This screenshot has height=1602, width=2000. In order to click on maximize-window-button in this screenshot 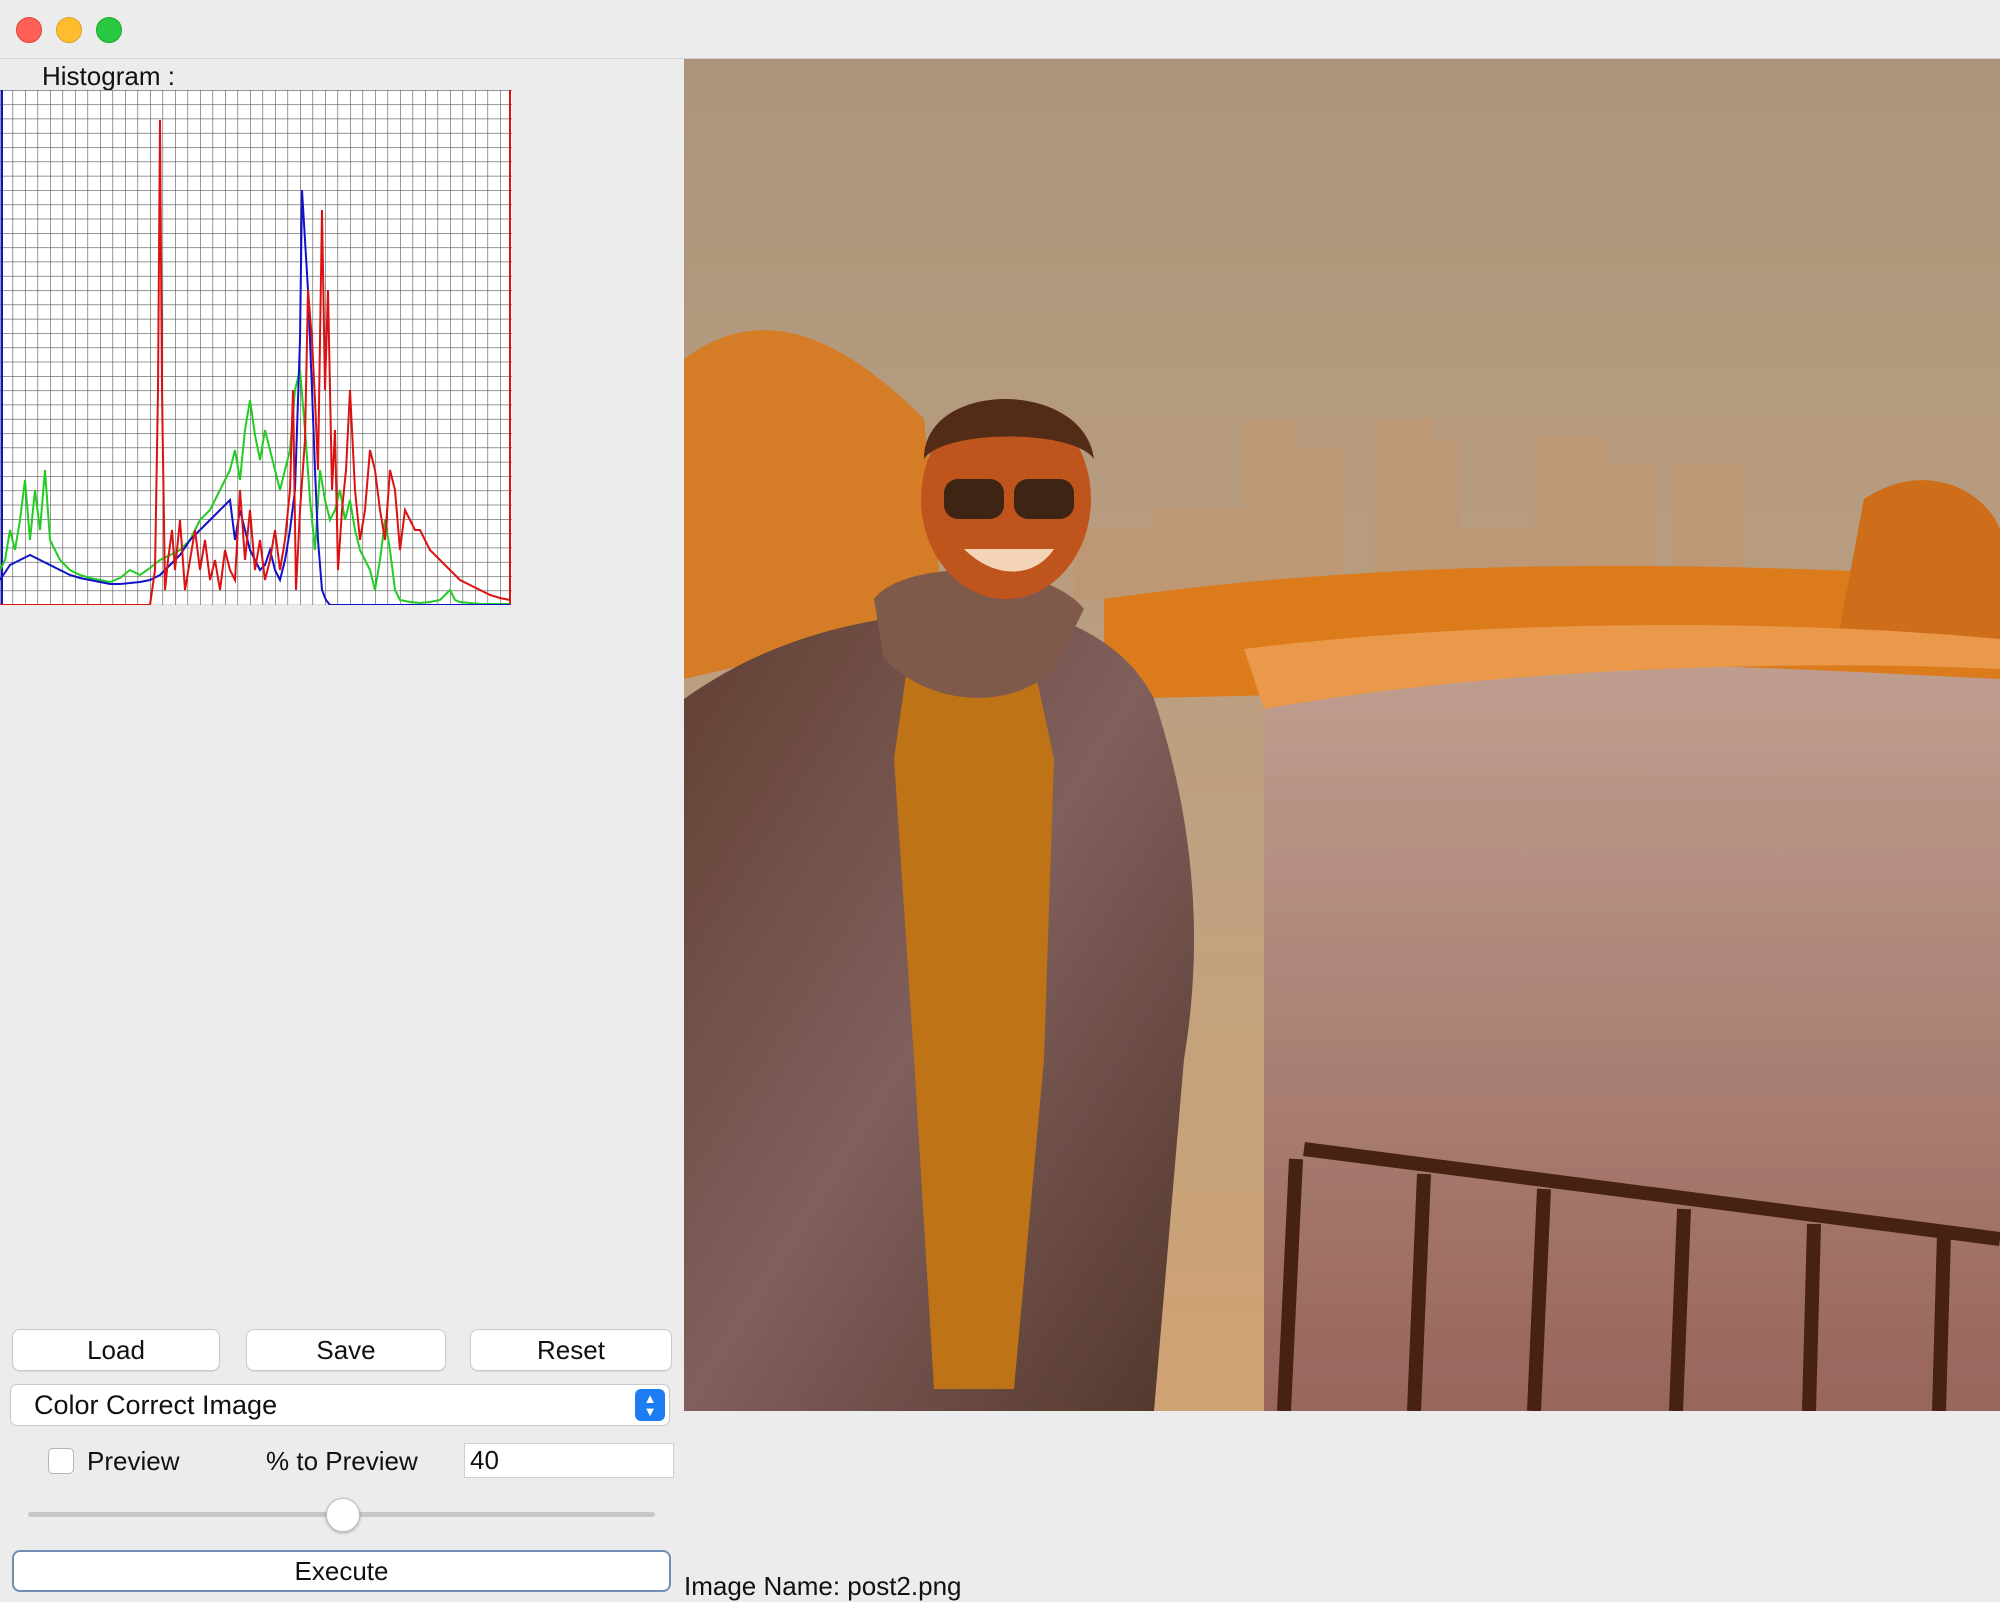, I will do `click(109, 30)`.